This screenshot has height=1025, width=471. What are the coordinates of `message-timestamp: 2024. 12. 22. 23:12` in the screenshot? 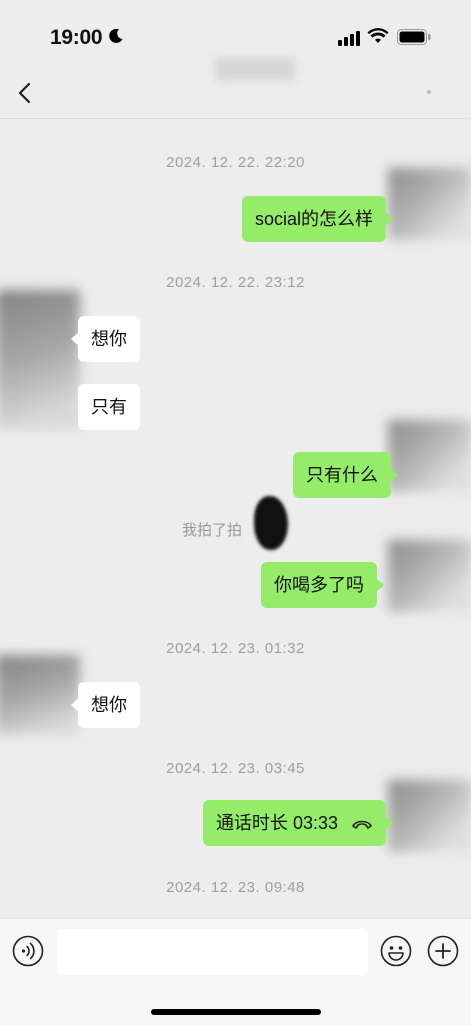 It's located at (235, 282).